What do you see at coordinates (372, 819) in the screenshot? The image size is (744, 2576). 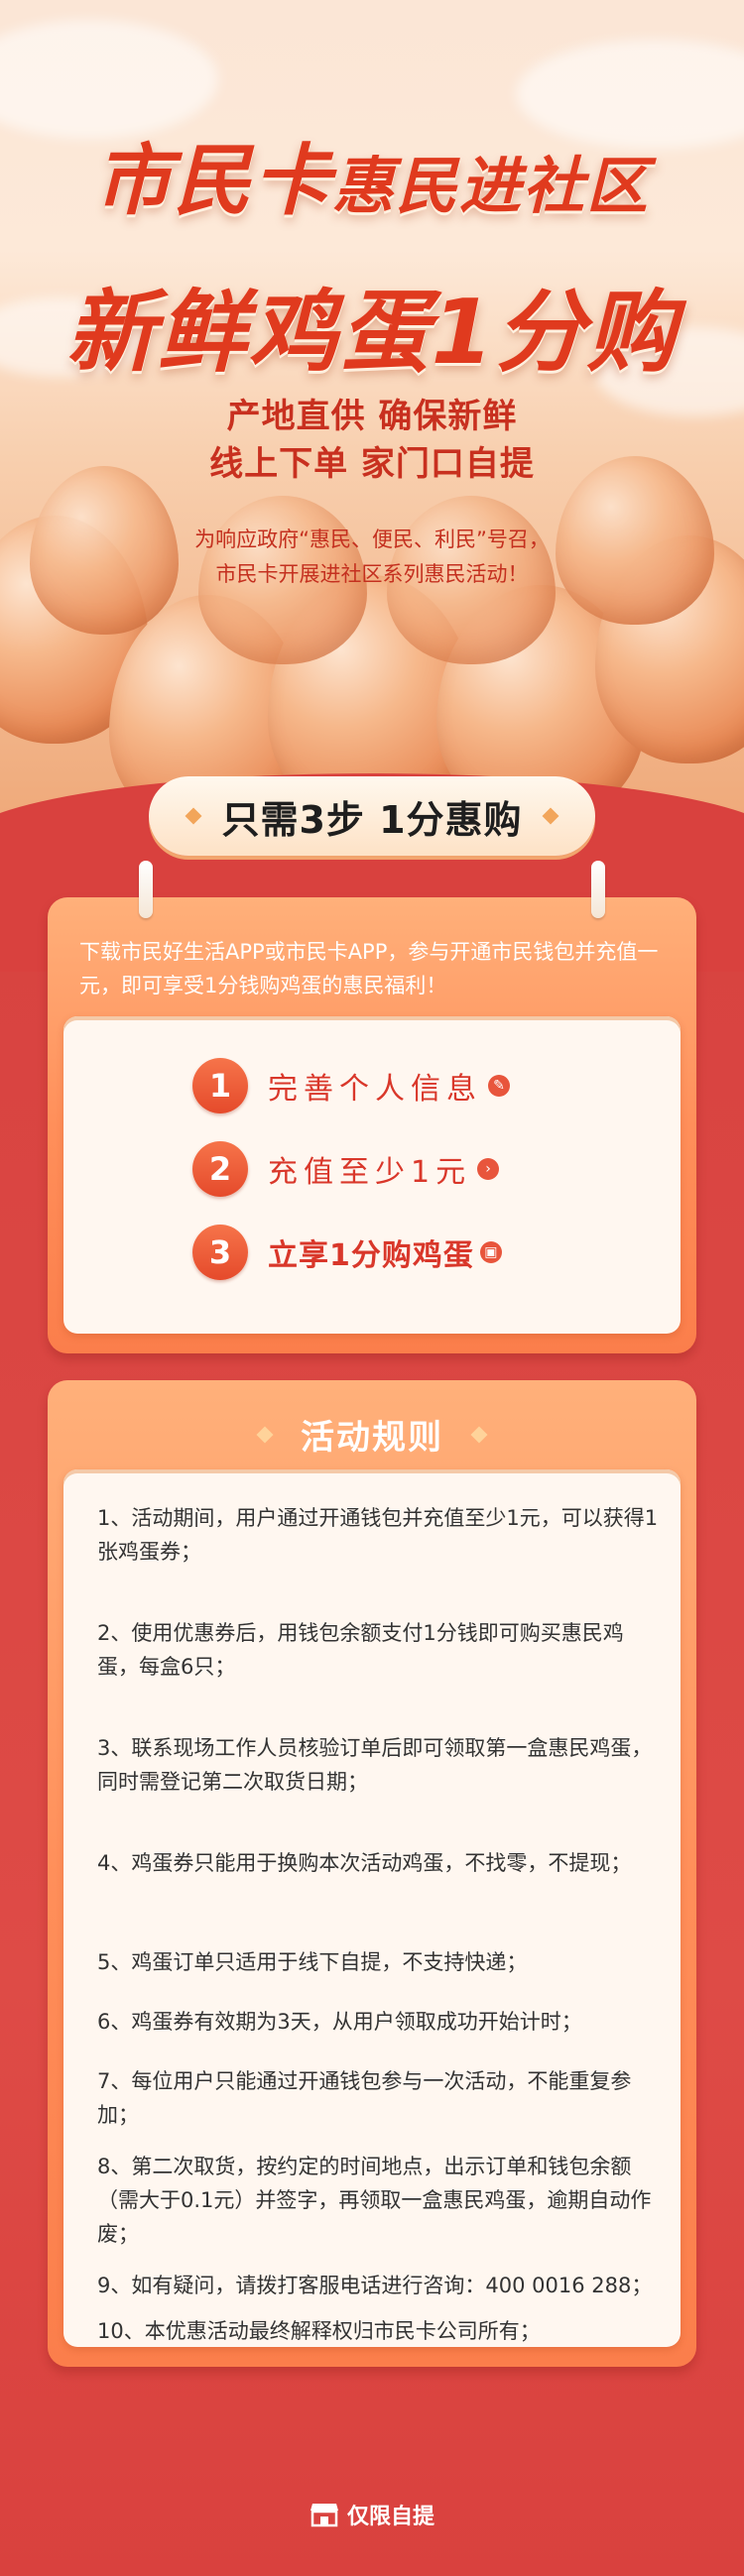 I see `steps-banner-label: 只需3步 1分惠购` at bounding box center [372, 819].